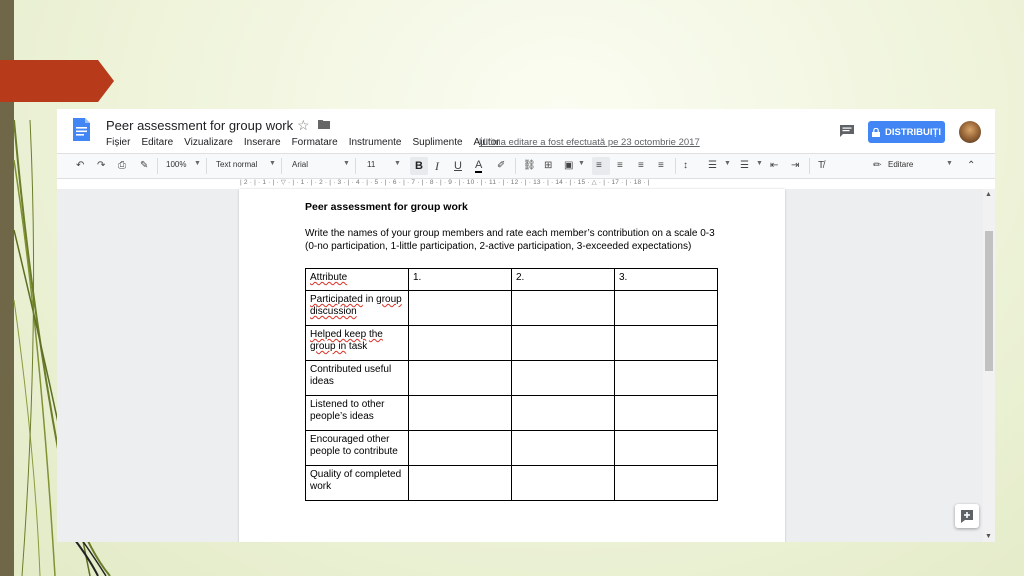 The image size is (1024, 576). Describe the element at coordinates (357, 346) in the screenshot. I see `attribute-text: task` at that location.